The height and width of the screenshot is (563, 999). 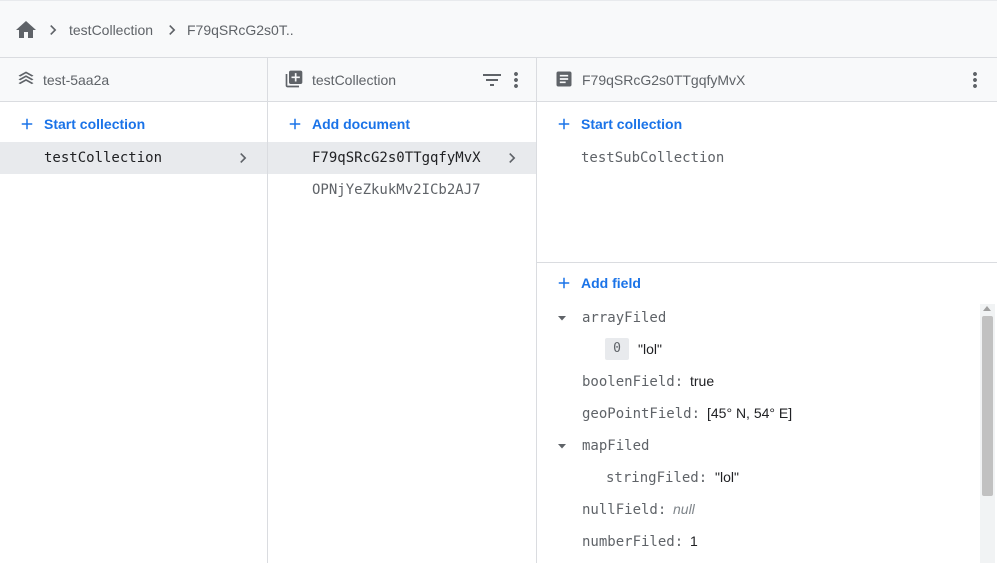 I want to click on collection-column-header: testCollection, so click(x=402, y=80).